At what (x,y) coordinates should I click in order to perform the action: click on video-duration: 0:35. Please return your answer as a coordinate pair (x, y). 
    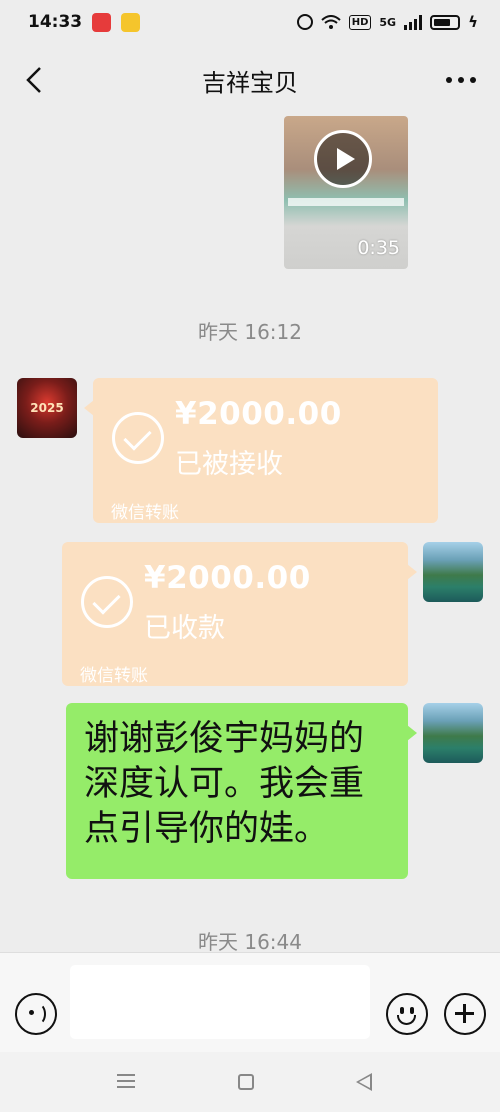
    Looking at the image, I should click on (378, 248).